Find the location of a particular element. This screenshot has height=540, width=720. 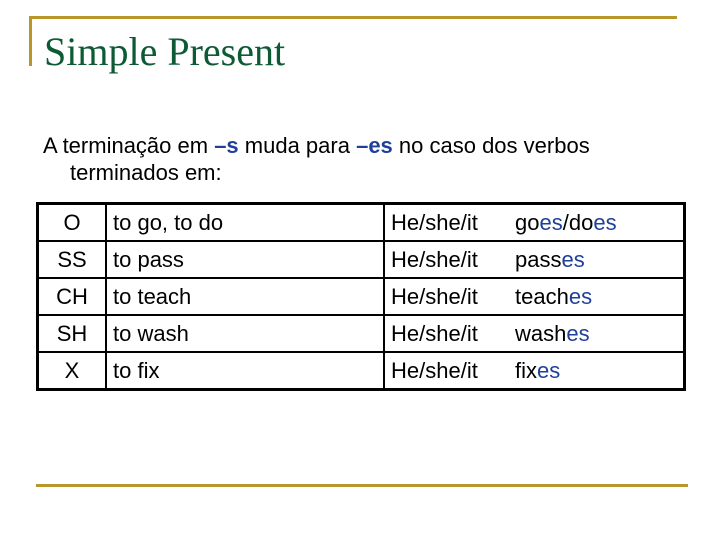

verb-stem: pass is located at coordinates (538, 259).